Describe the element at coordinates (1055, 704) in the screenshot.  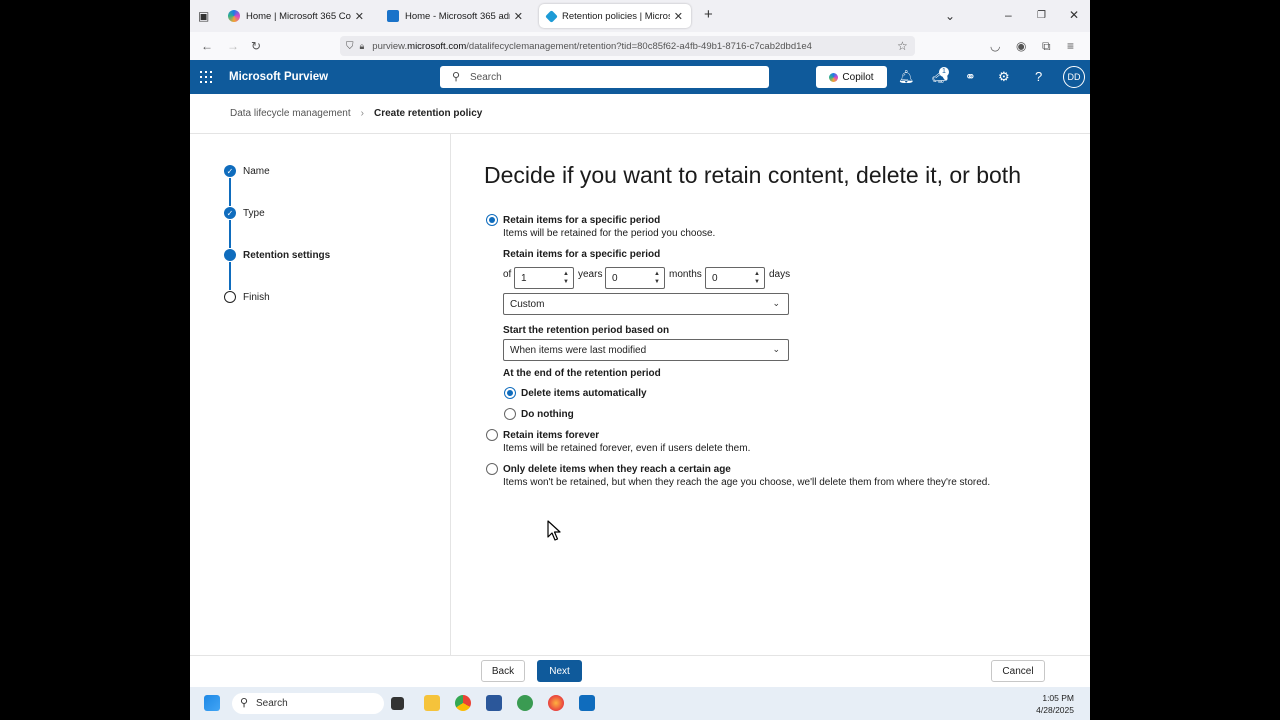
I see `taskbar-clock: 1:05 PM 4/28/2025` at that location.